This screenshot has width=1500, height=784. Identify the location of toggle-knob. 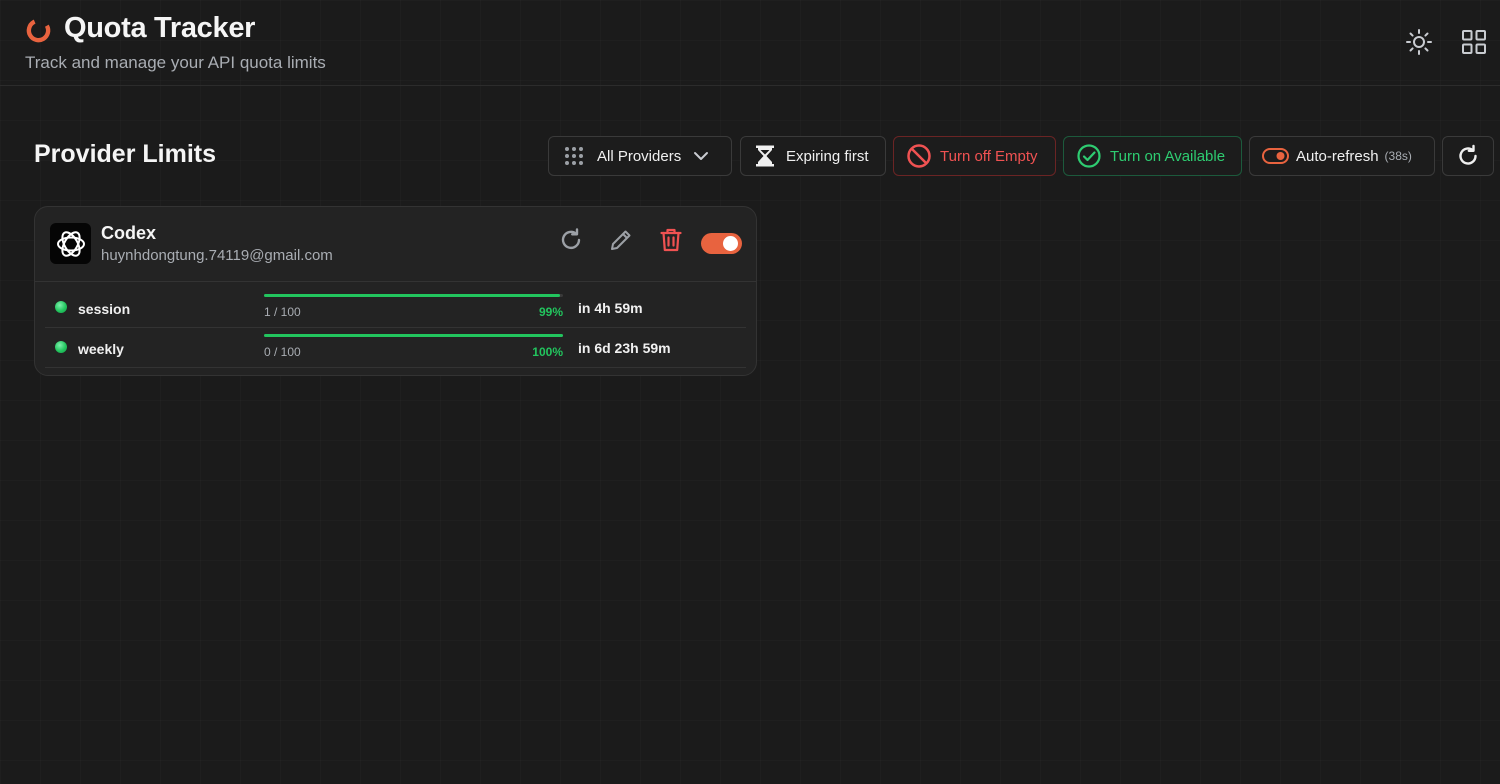
(730, 243).